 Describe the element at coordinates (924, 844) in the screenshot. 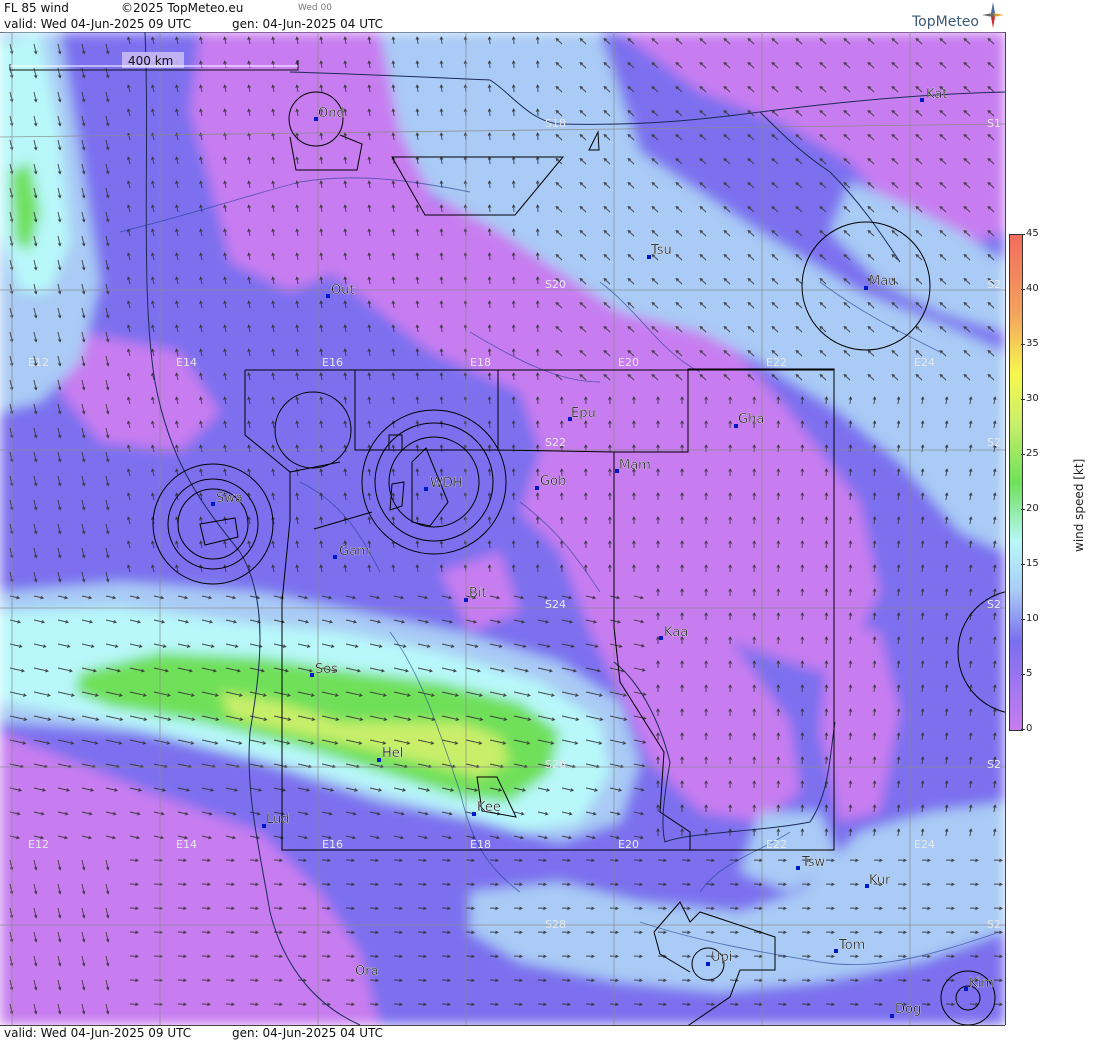

I see `lon-label-e24-bottom: E24` at that location.